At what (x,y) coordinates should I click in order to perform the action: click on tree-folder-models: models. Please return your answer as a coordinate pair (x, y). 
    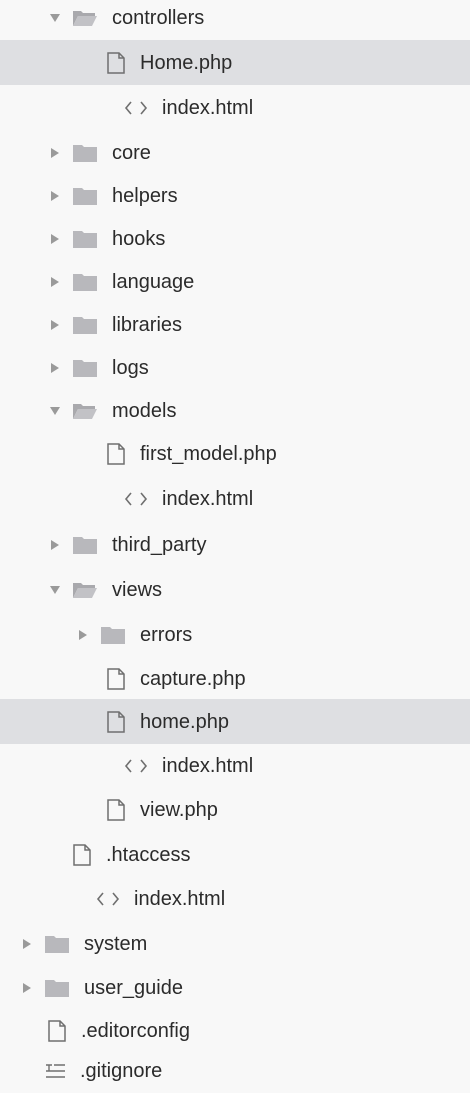
    Looking at the image, I should click on (235, 410).